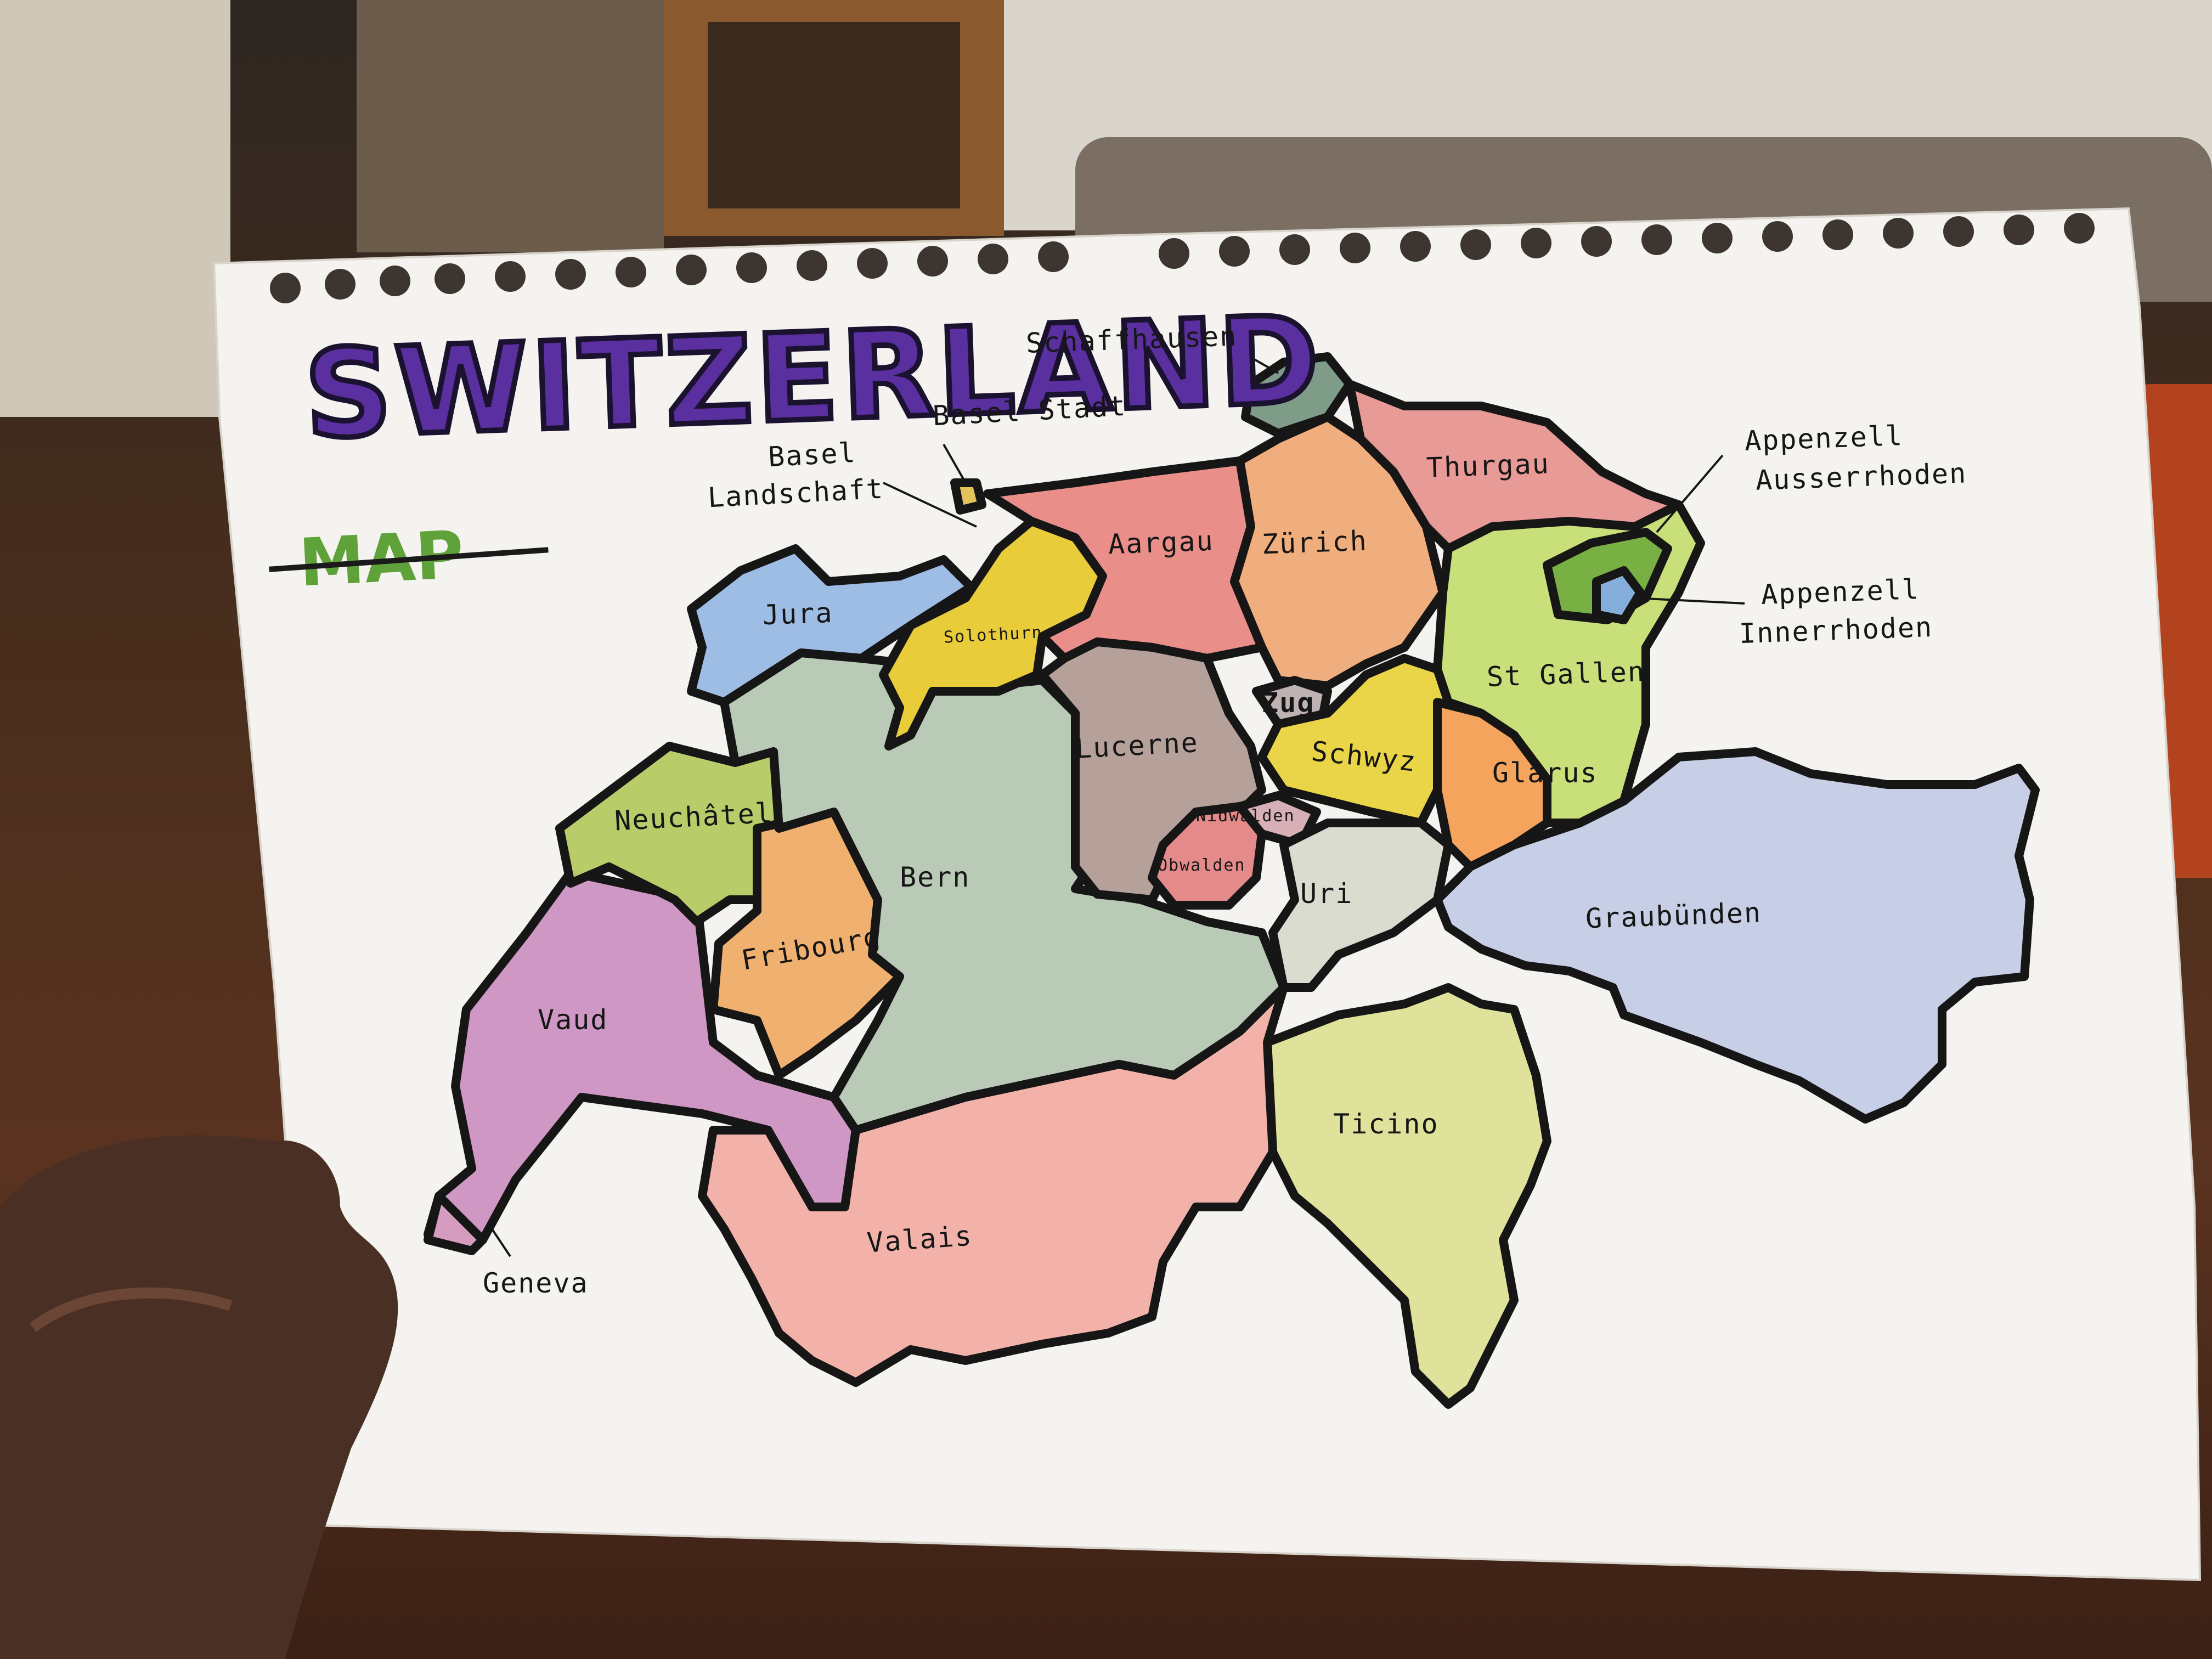 The image size is (2212, 1659). I want to click on label-lucerne: Lucerne, so click(1137, 745).